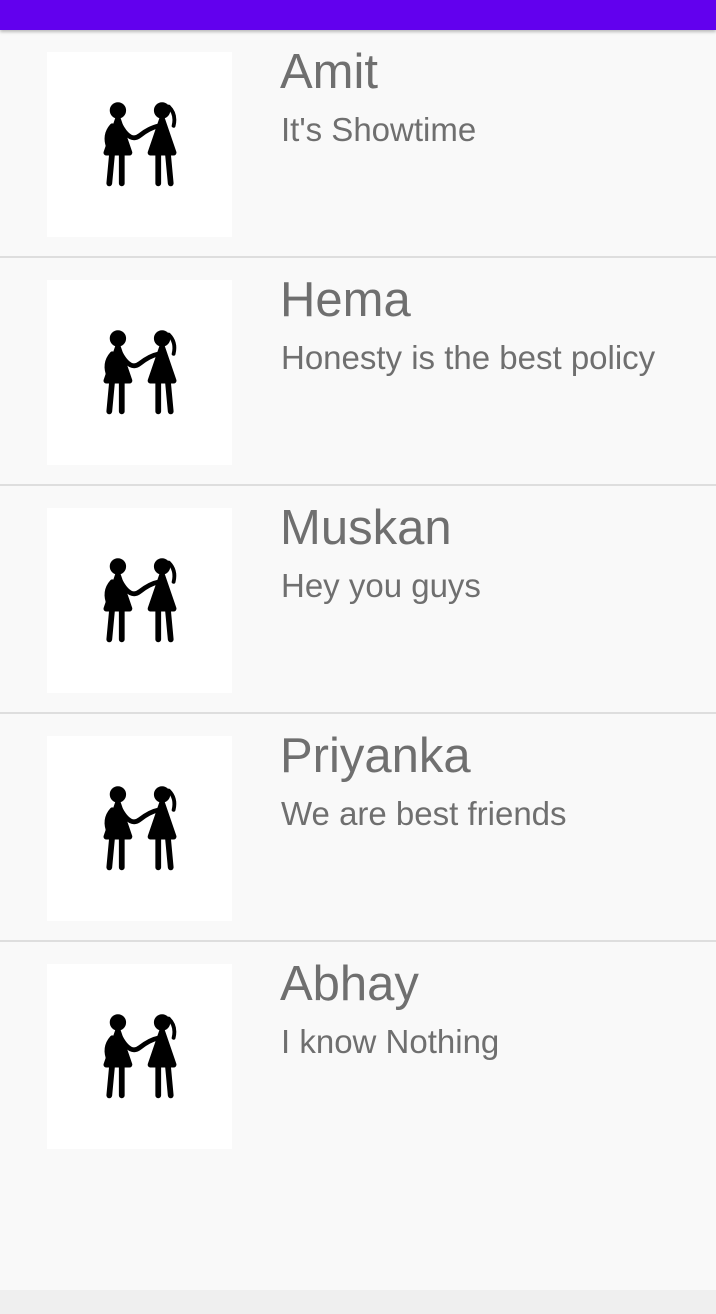  I want to click on navigation-bar-edge, so click(358, 1302).